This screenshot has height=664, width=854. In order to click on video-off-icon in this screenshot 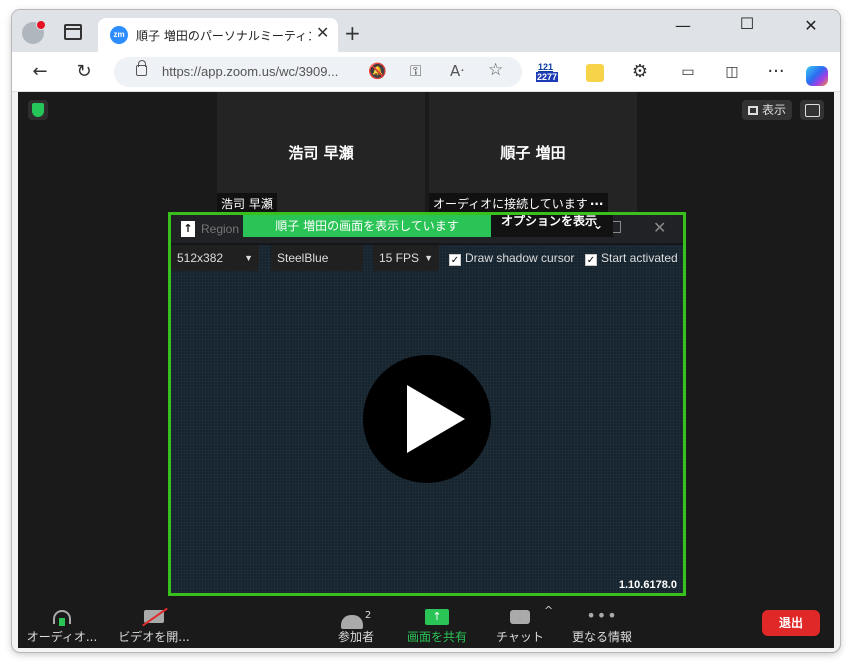, I will do `click(154, 616)`.